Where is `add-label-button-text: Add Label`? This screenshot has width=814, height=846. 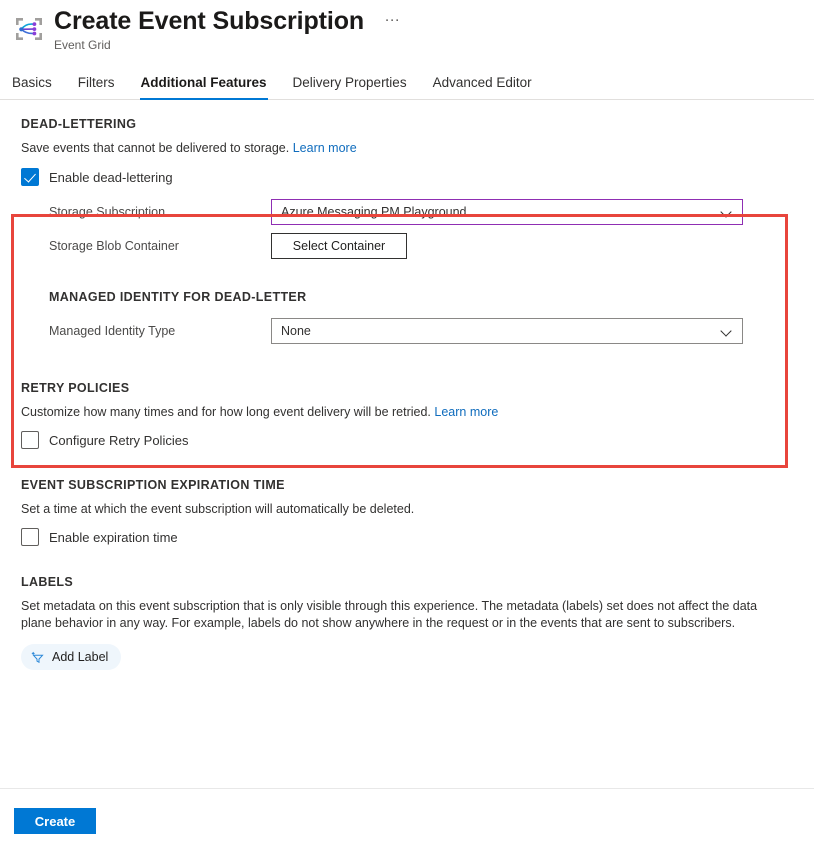 add-label-button-text: Add Label is located at coordinates (80, 657).